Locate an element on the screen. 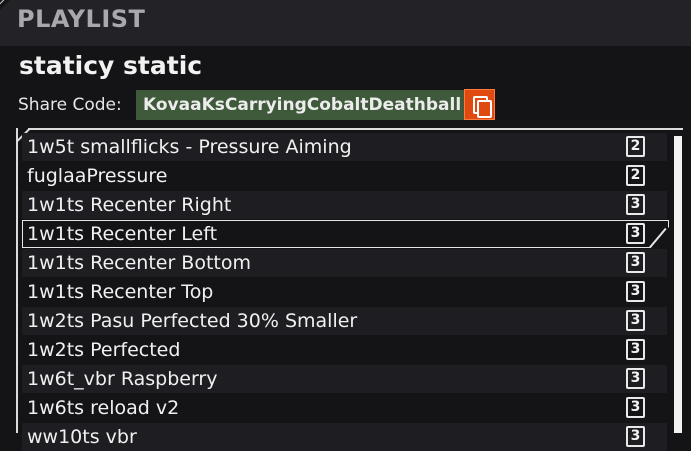 This screenshot has height=451, width=691. scenario-row: 1w6ts reload v2 3 is located at coordinates (344, 408).